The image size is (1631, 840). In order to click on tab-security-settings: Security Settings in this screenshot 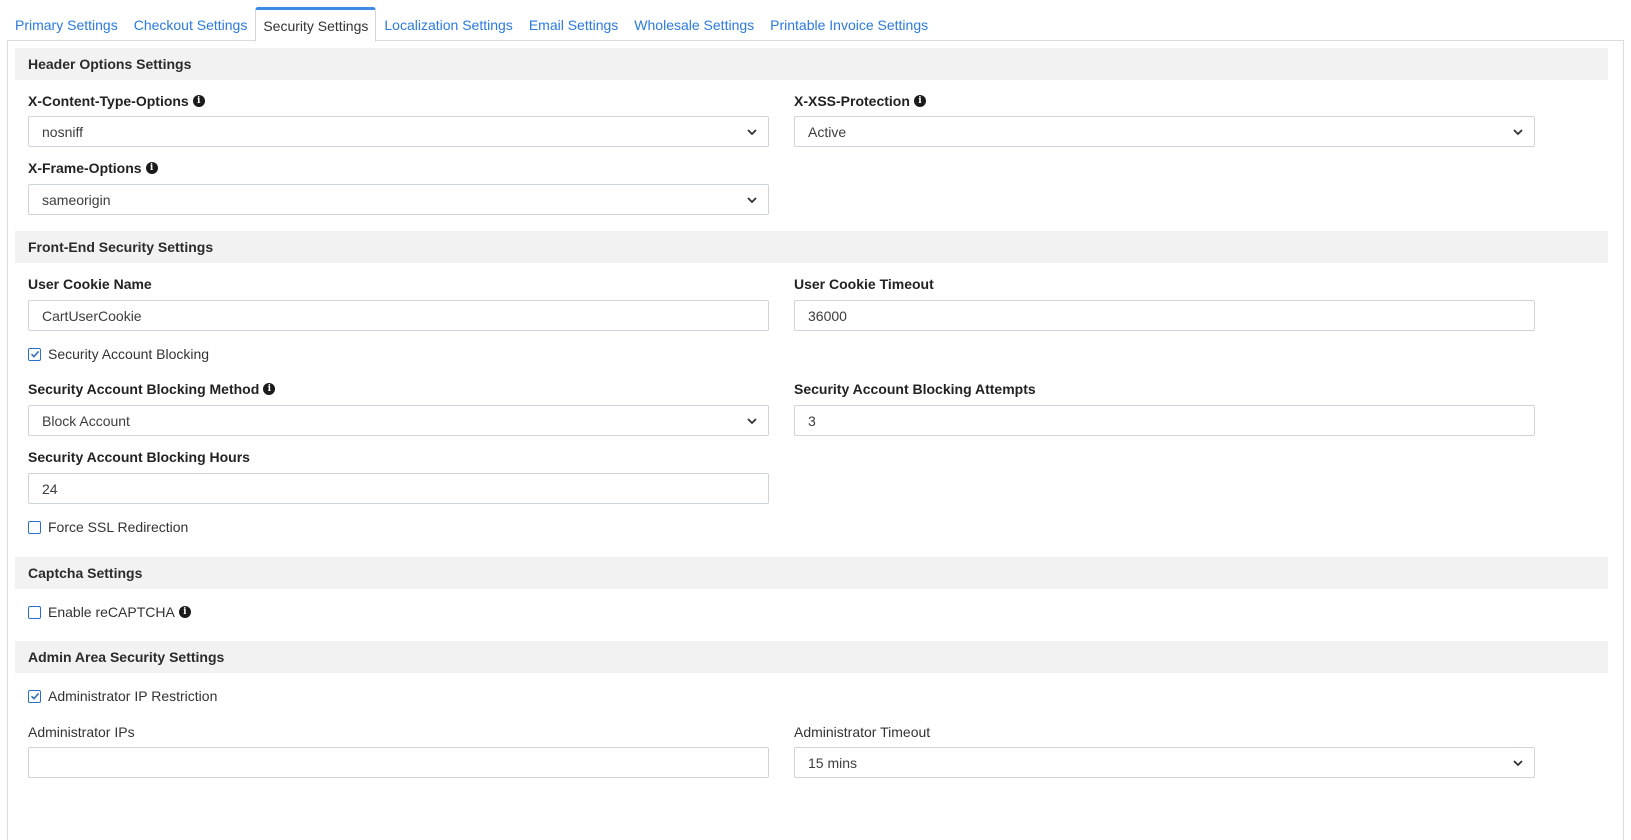, I will do `click(316, 24)`.